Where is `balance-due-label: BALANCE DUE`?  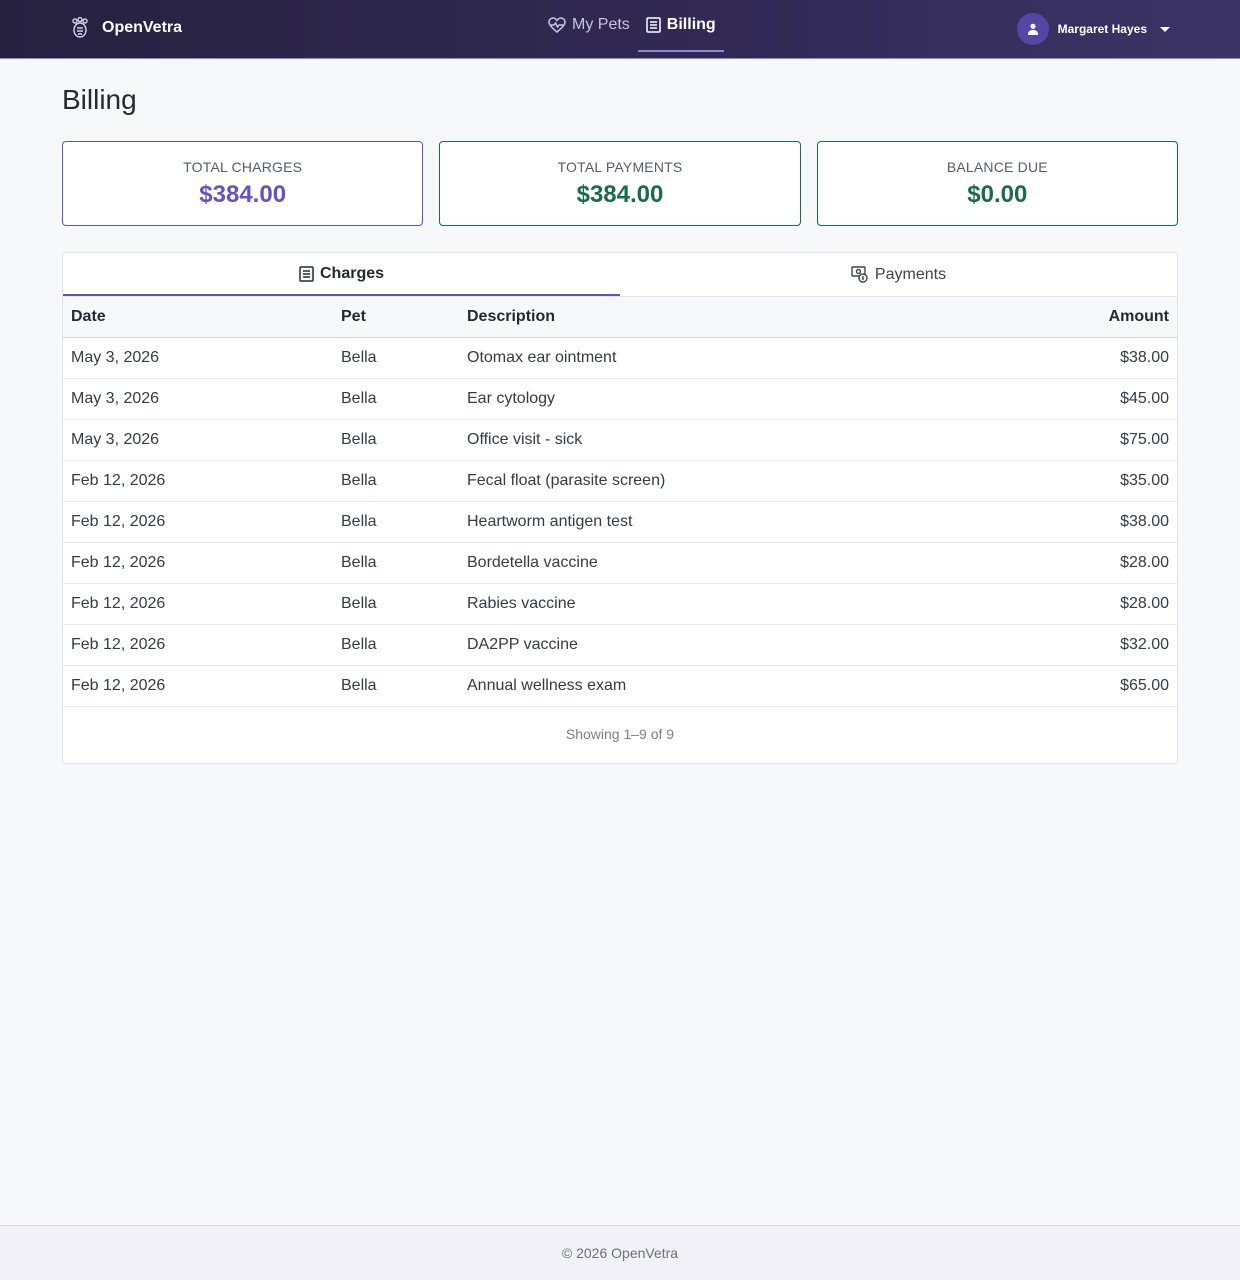 balance-due-label: BALANCE DUE is located at coordinates (997, 166).